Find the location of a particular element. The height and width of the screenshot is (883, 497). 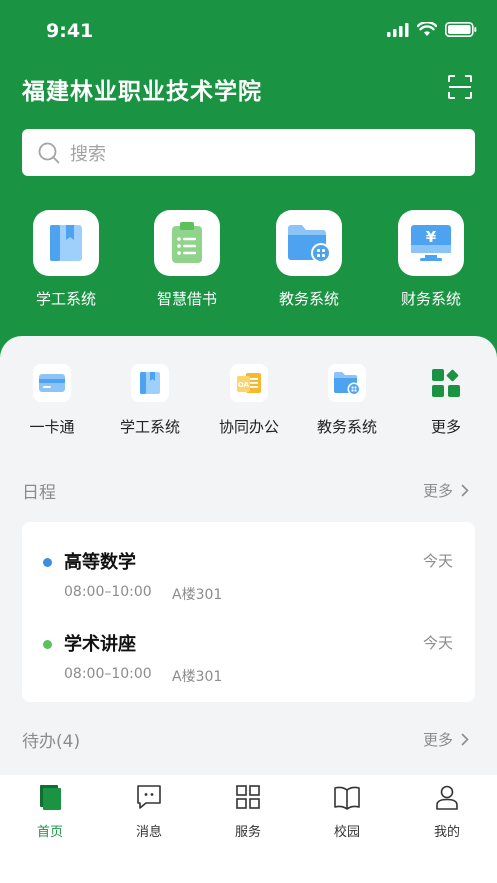

sub-action-label: 更多 is located at coordinates (445, 427).